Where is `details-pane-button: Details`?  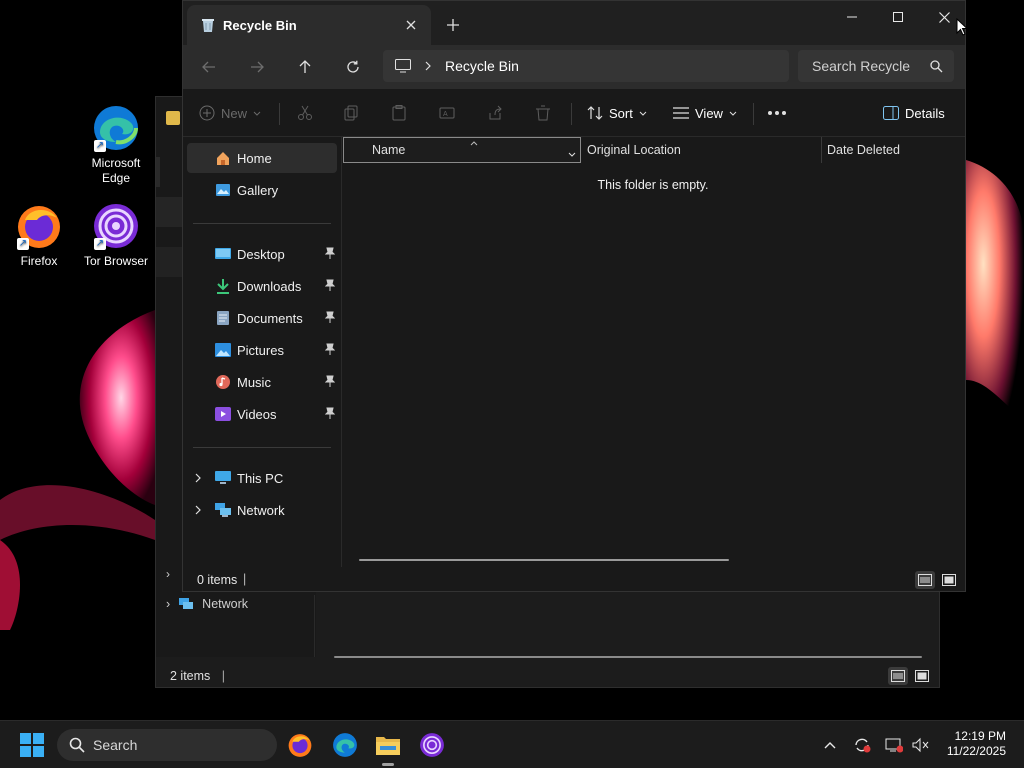
details-pane-button: Details is located at coordinates (914, 113).